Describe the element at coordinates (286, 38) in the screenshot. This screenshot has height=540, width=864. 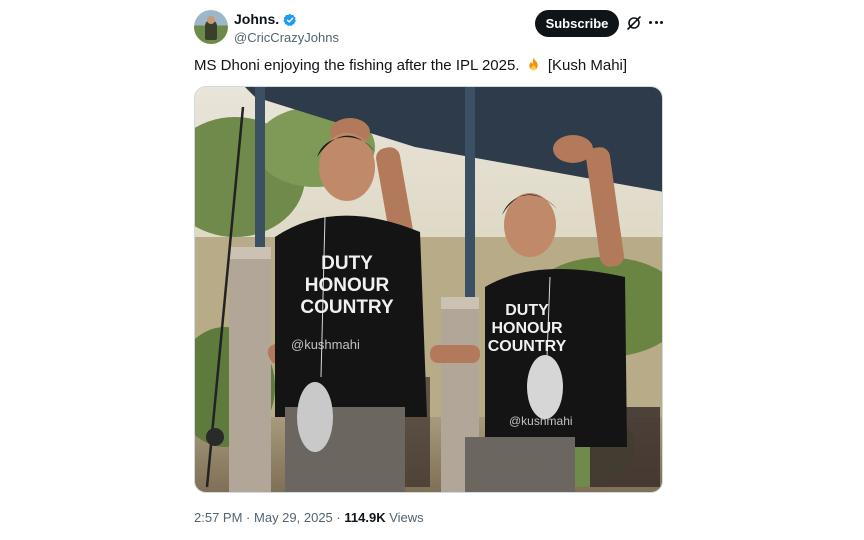
I see `author-handle: @CricCrazyJohns` at that location.